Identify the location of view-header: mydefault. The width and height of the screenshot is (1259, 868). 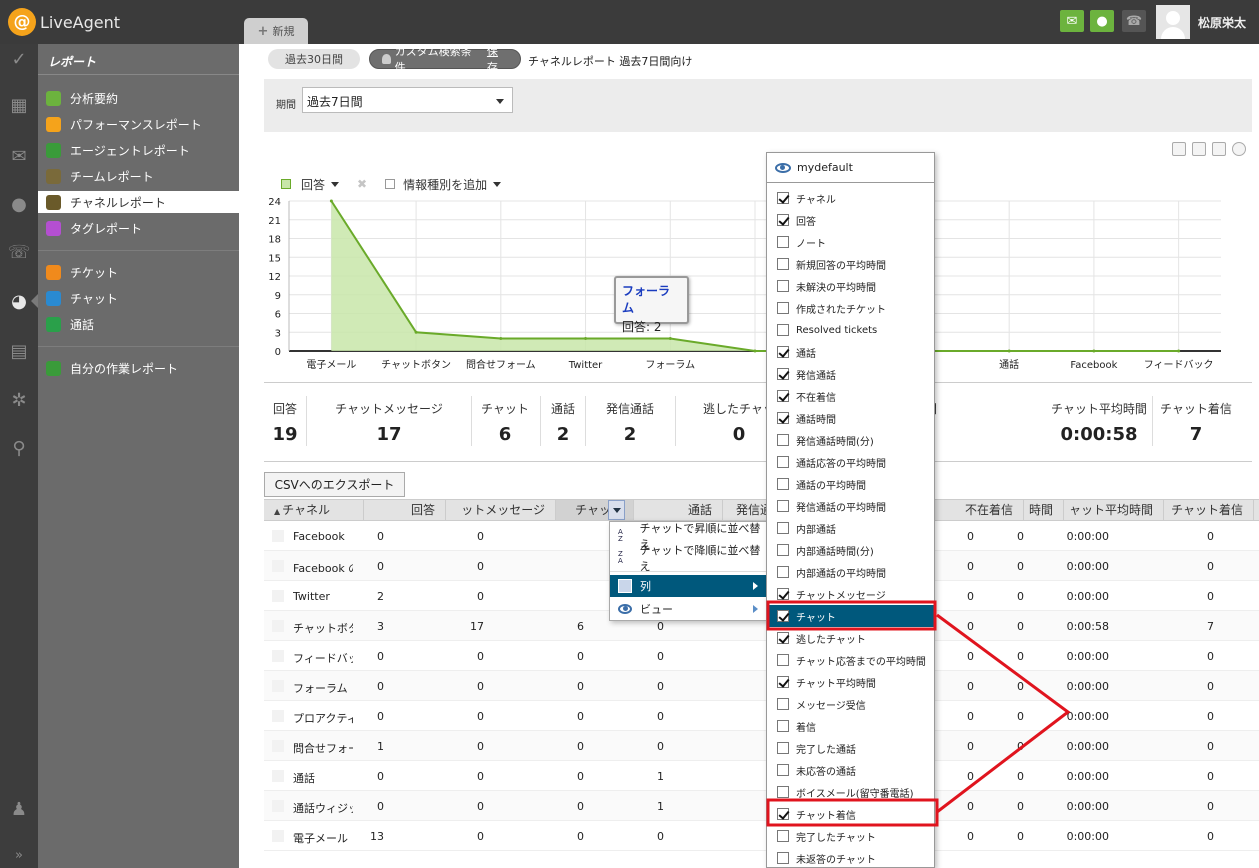
(850, 168).